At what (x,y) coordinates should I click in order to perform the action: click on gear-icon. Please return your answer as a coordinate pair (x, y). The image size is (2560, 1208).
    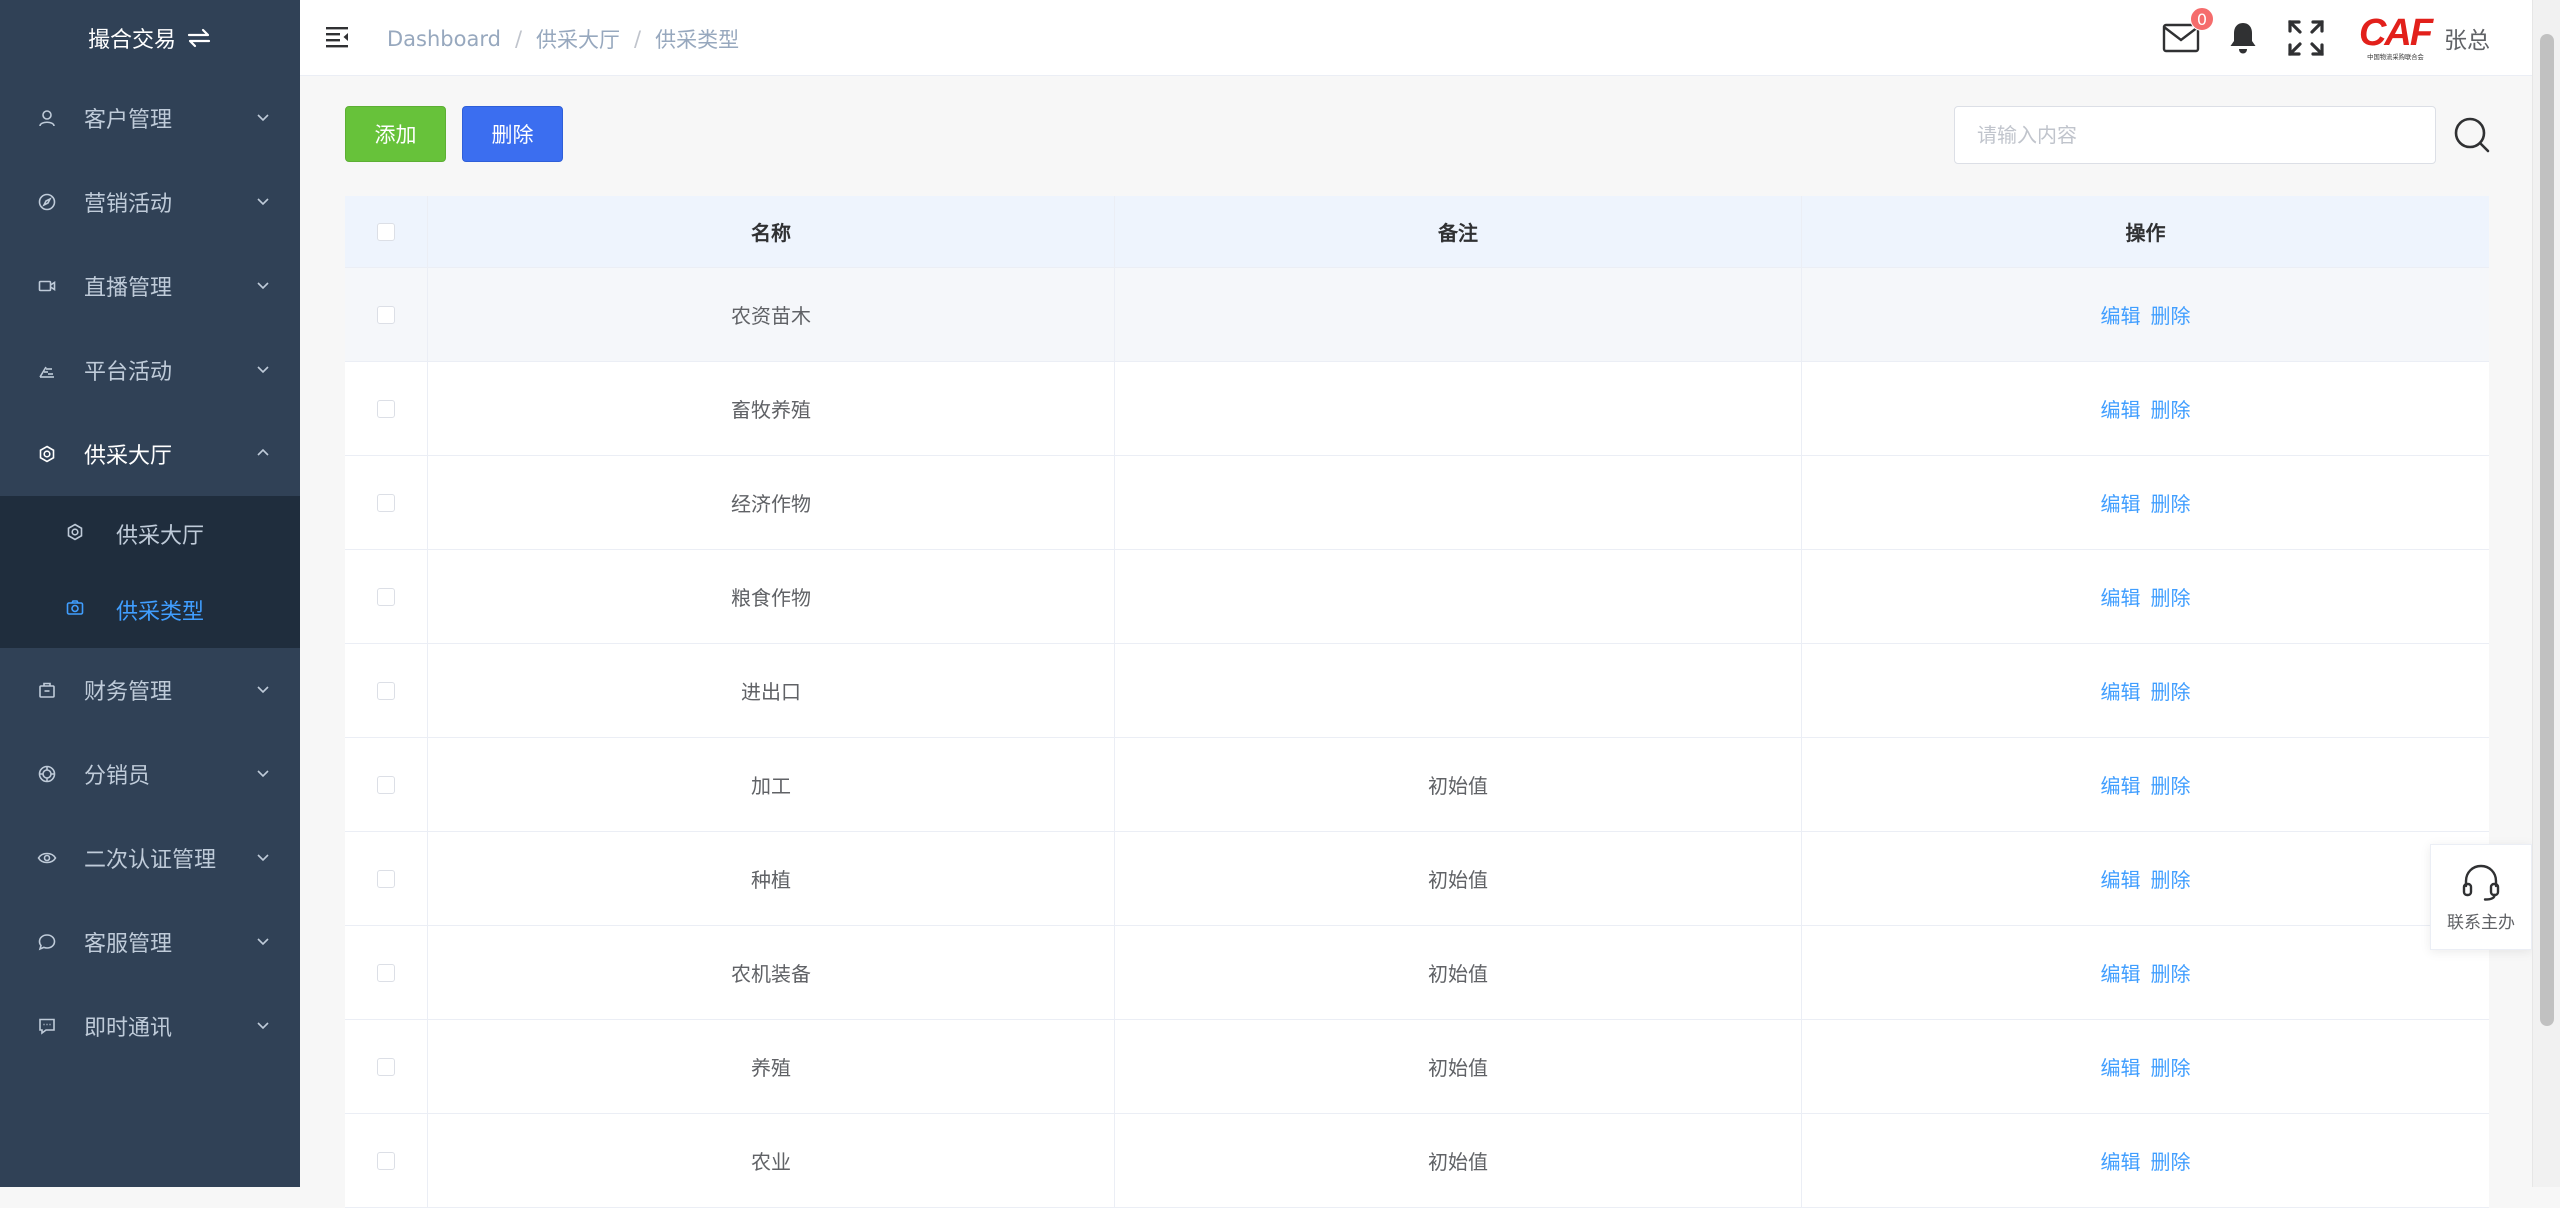
    Looking at the image, I should click on (77, 534).